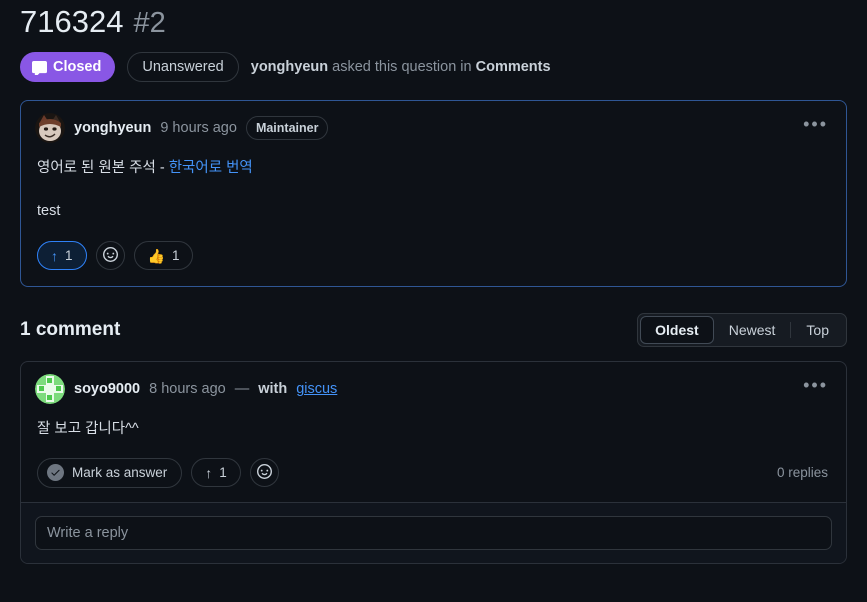  I want to click on comment-author: soyo9000, so click(107, 389).